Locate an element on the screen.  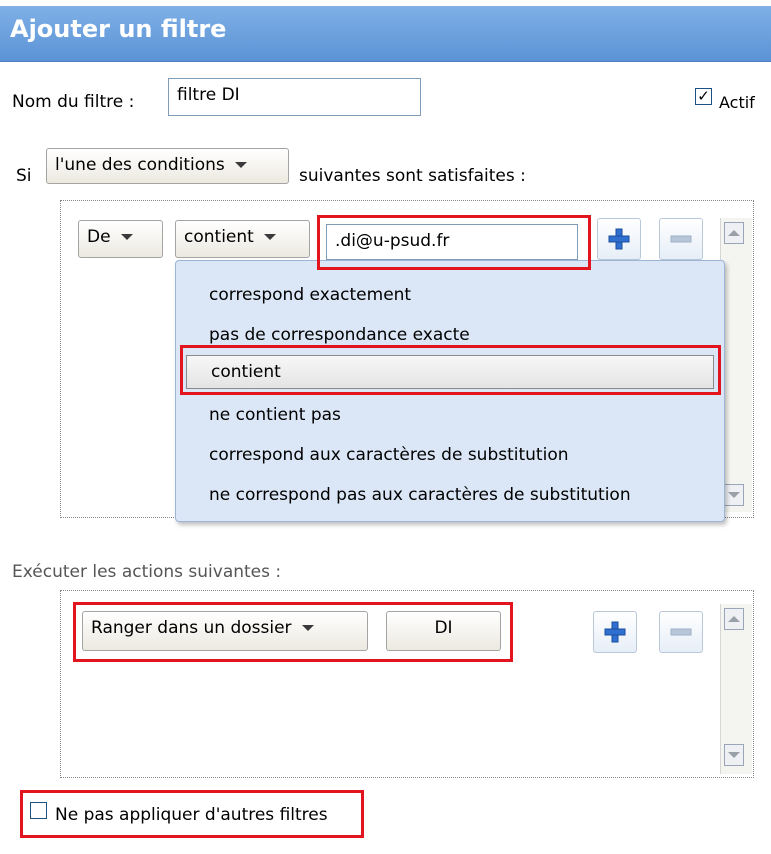
action-type-select: Ranger dans un dossier is located at coordinates (225, 631).